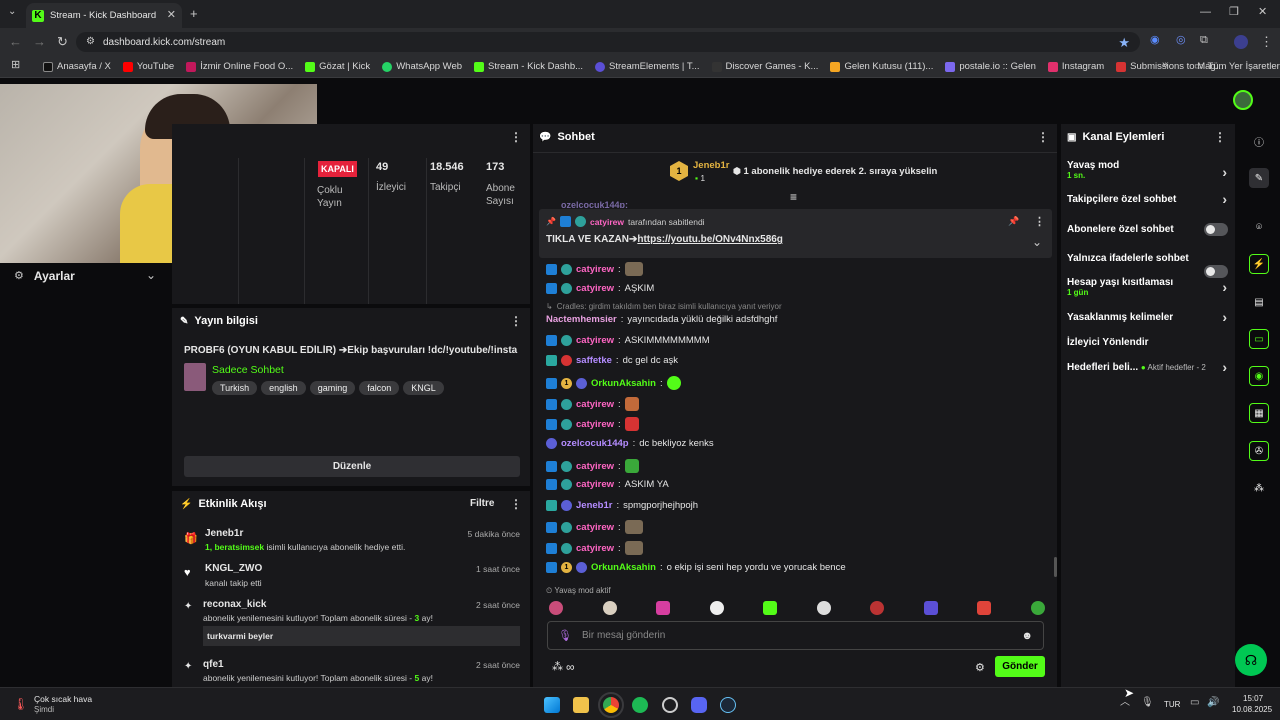 The image size is (1280, 720). I want to click on spotify-icon, so click(640, 705).